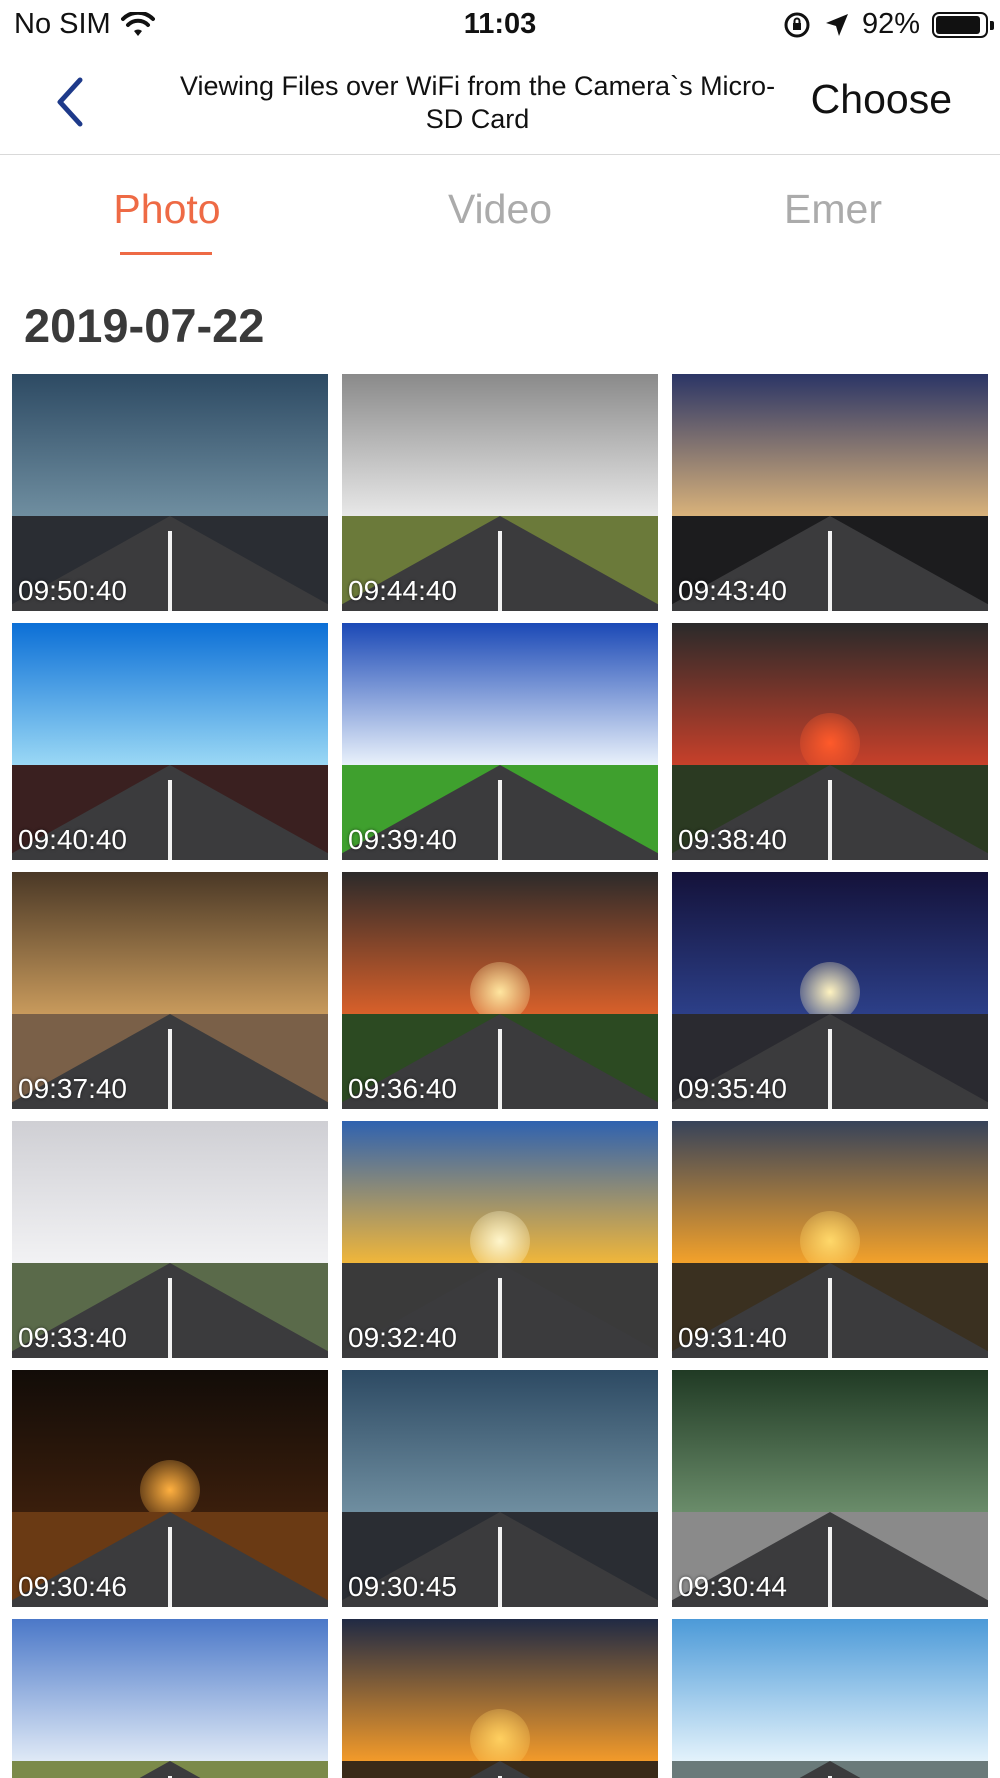 The image size is (1000, 1778). I want to click on photo-timestamp: 09:36:40, so click(402, 1088).